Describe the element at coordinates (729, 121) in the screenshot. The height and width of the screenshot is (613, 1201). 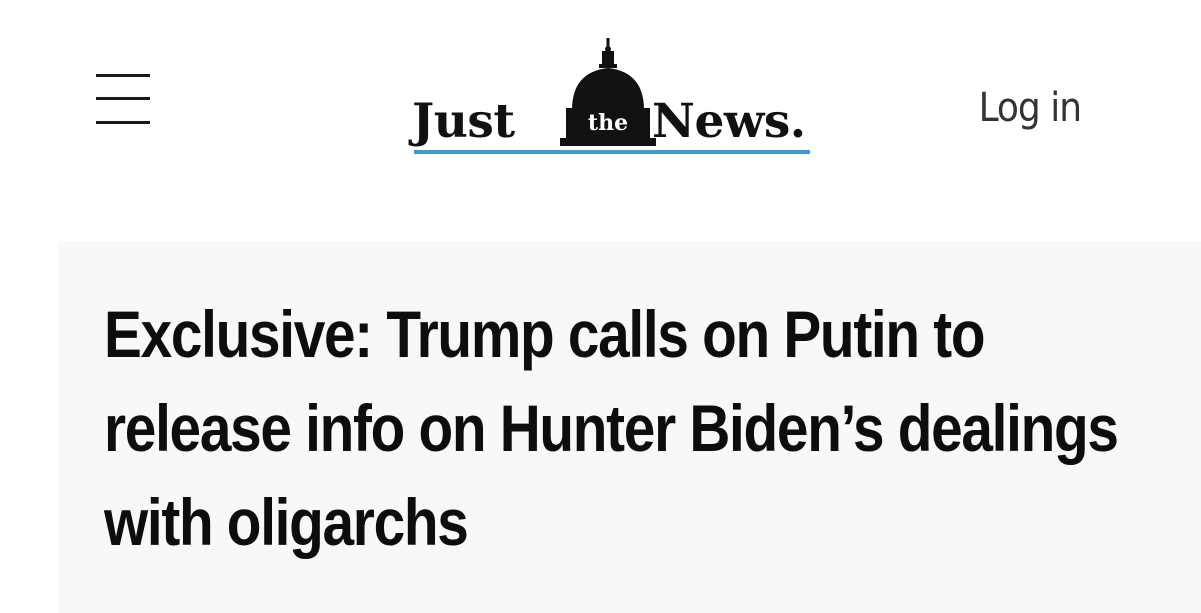
I see `logo-word-news: News.` at that location.